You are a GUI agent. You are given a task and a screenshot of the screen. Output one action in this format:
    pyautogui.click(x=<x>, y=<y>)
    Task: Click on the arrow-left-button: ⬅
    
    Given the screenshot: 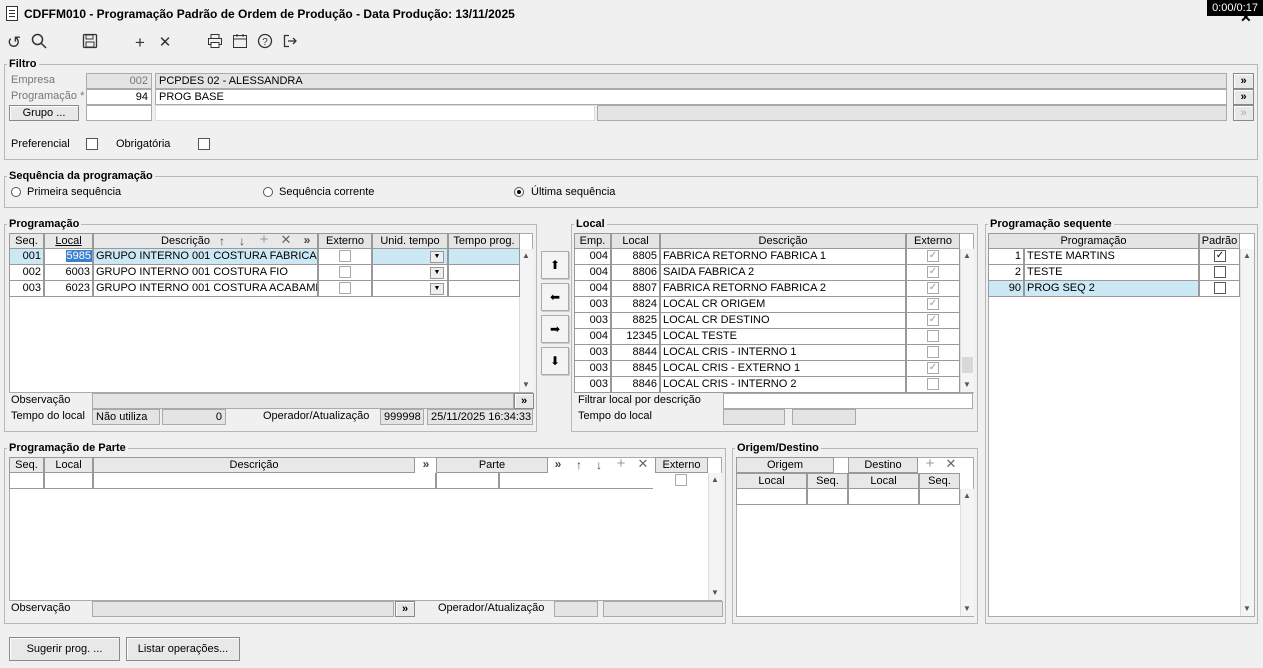 What is the action you would take?
    pyautogui.click(x=555, y=297)
    